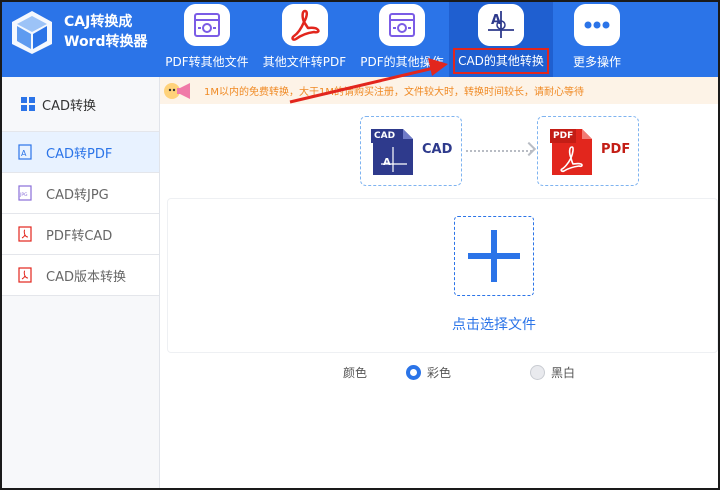 The width and height of the screenshot is (720, 490). I want to click on flow-target-card: PDF PDF, so click(588, 151).